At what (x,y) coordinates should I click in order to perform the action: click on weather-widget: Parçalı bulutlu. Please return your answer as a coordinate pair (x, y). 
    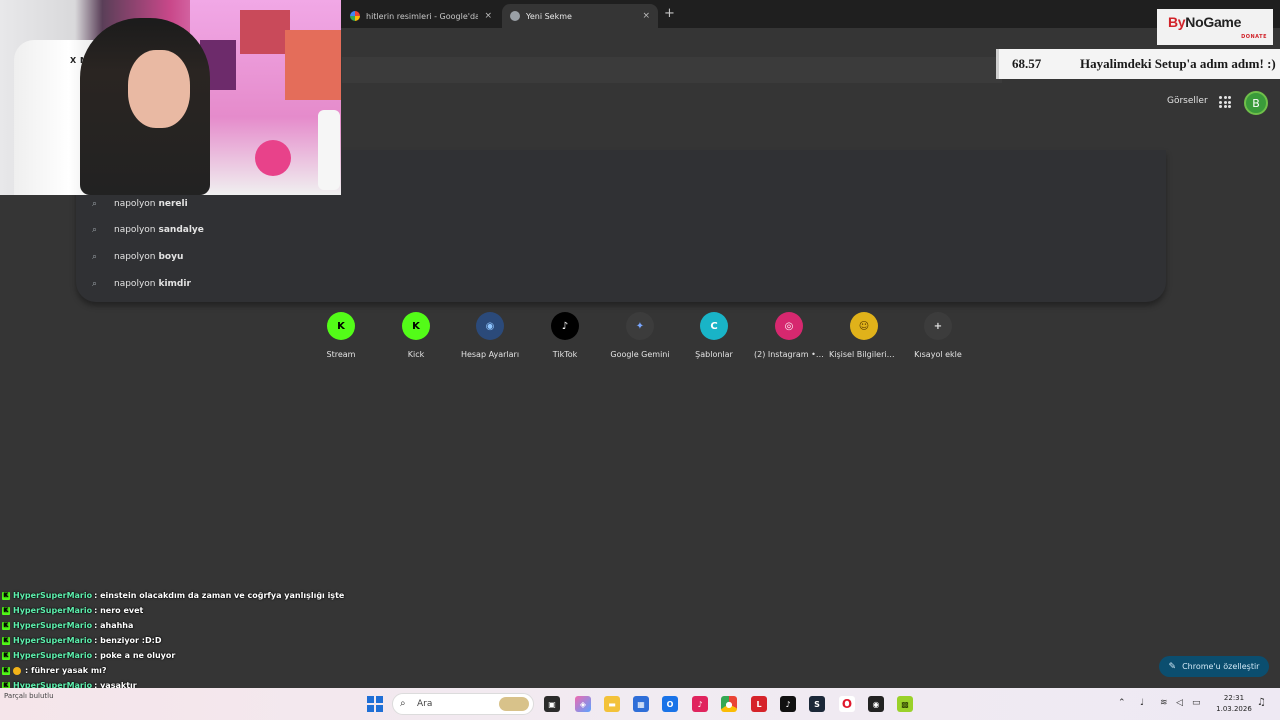
    Looking at the image, I should click on (29, 696).